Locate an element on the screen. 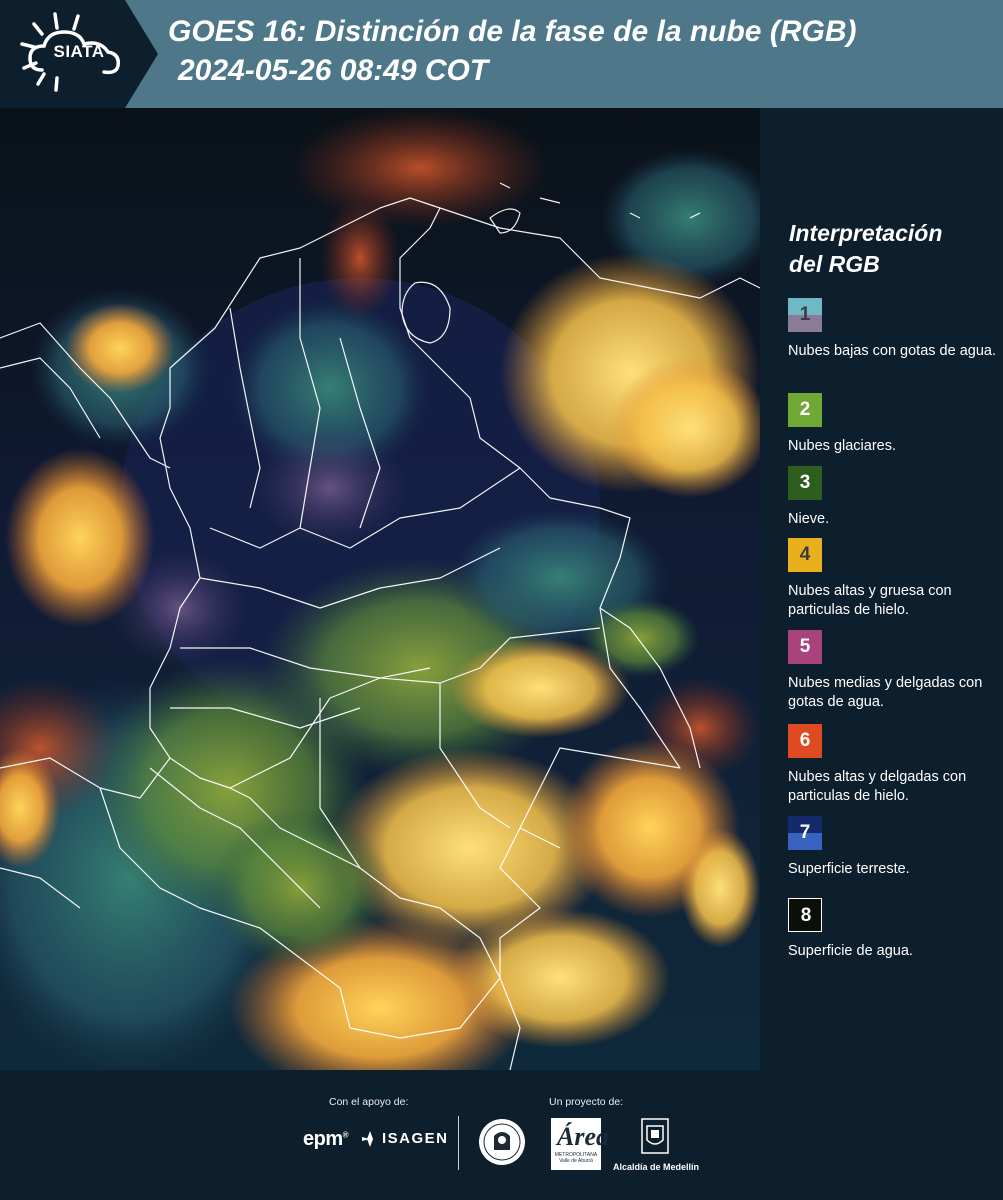  siata-logo-text: SIATA is located at coordinates (79, 51).